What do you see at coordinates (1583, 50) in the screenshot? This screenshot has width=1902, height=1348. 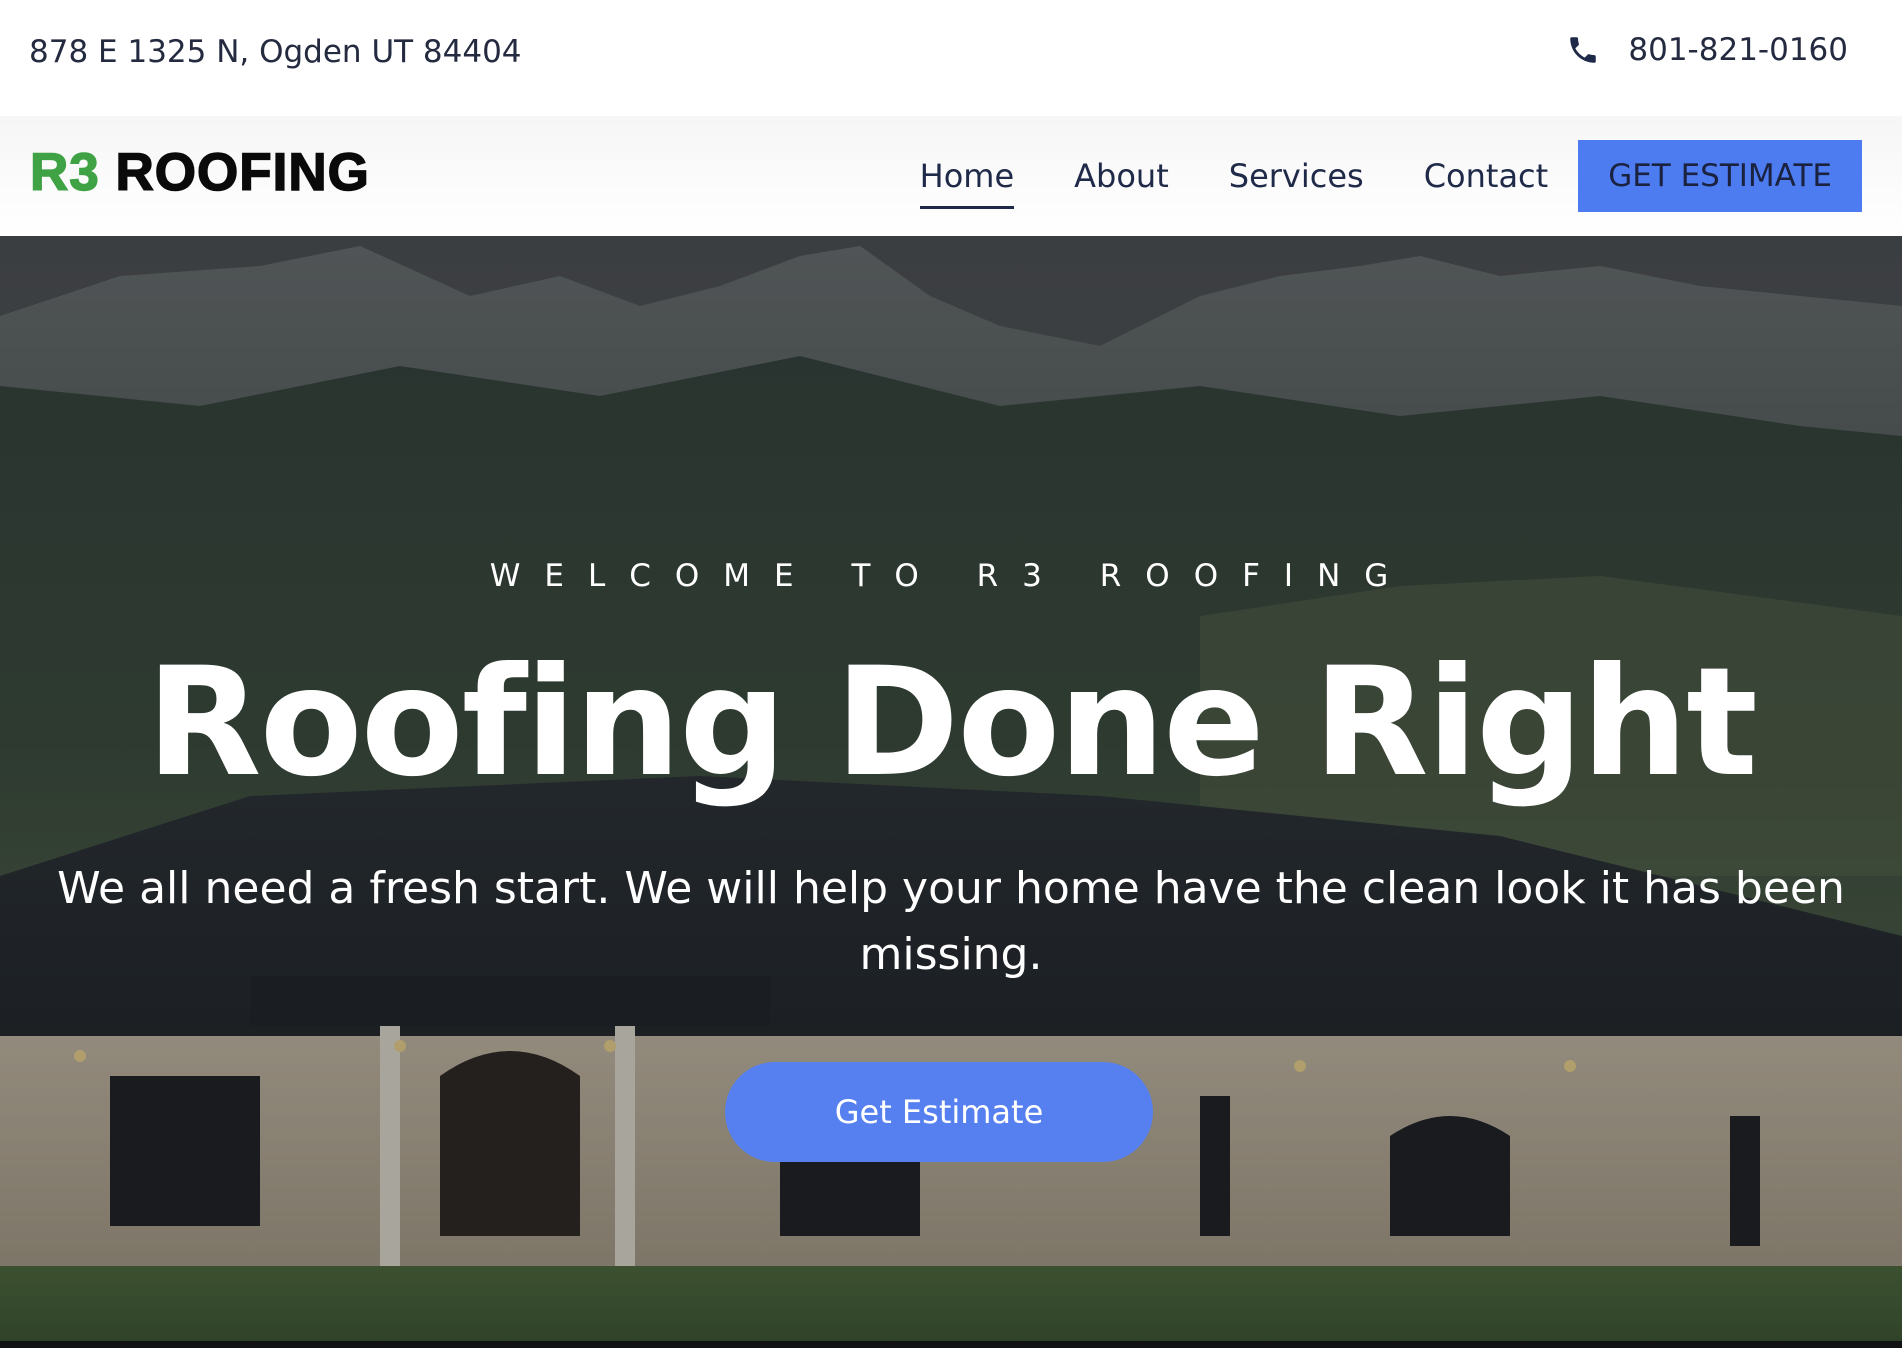 I see `phone-icon` at bounding box center [1583, 50].